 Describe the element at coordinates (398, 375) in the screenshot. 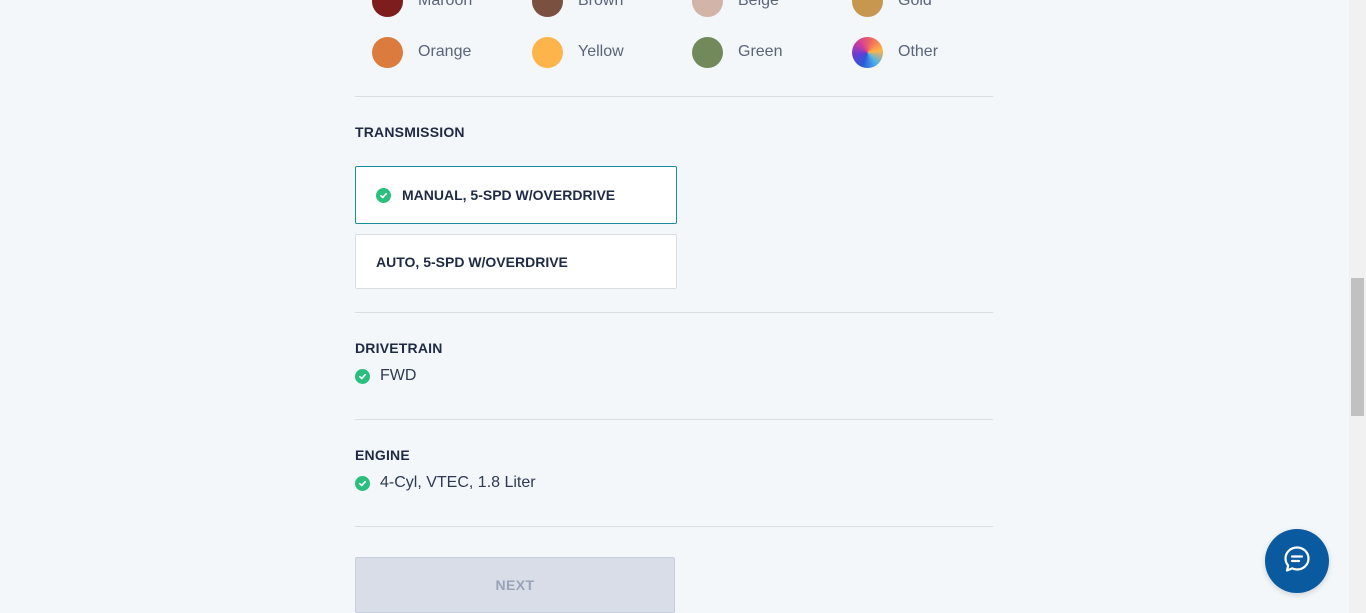

I see `drivetrain-value: FWD` at that location.